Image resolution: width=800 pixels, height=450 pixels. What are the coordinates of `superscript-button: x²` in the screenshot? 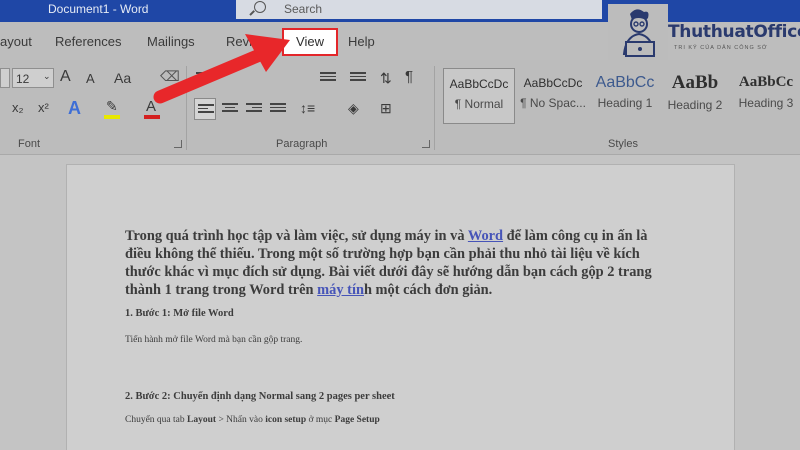 It's located at (43, 107).